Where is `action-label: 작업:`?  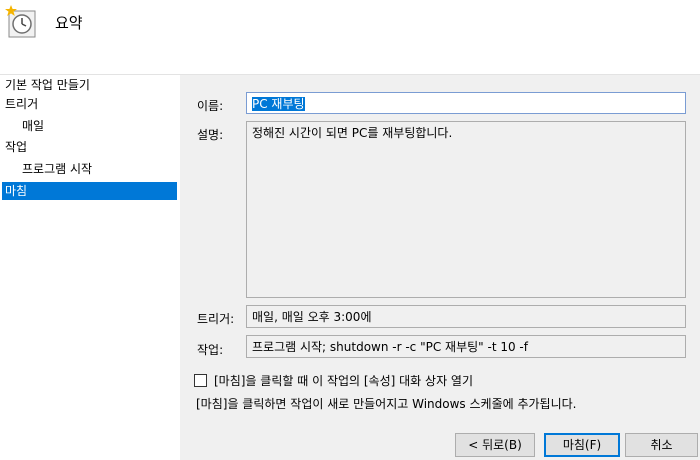 action-label: 작업: is located at coordinates (210, 350).